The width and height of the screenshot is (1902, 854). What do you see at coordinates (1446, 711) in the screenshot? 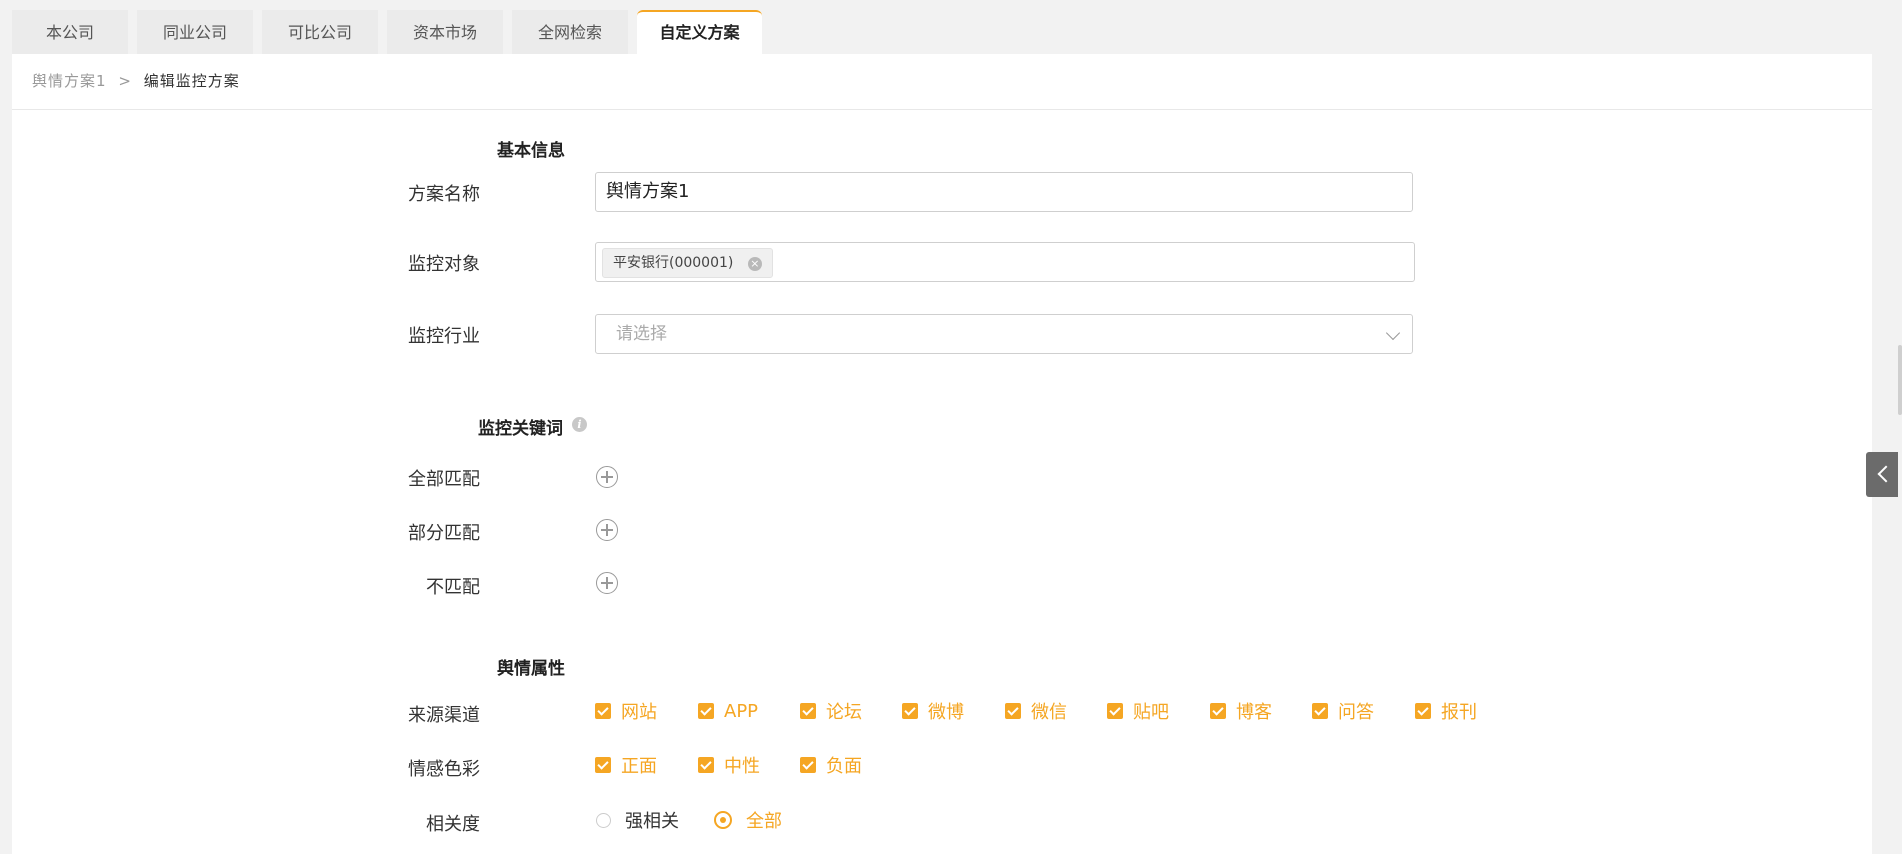
I see `source-option-newspaper: 报刊` at bounding box center [1446, 711].